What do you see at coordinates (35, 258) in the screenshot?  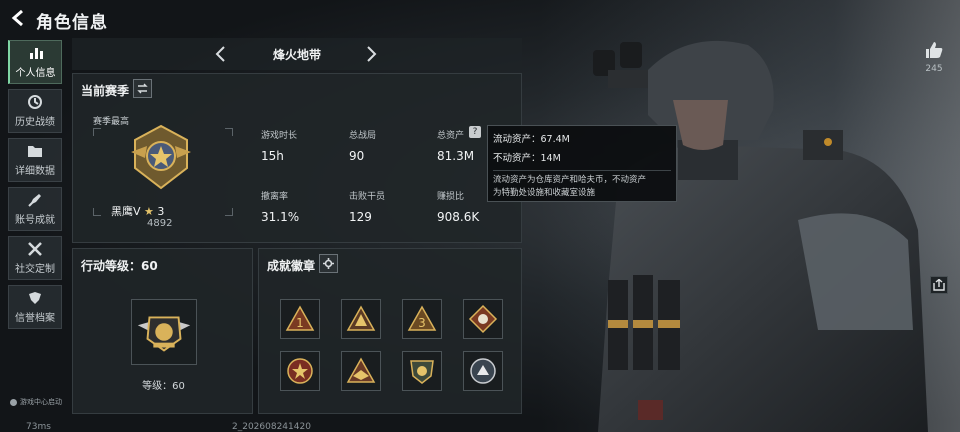 I see `nav-item-social: 社交定制` at bounding box center [35, 258].